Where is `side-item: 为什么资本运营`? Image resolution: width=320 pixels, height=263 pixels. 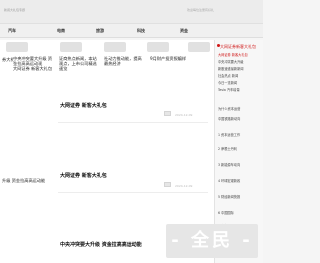 side-item: 为什么资本运营 is located at coordinates (240, 108).